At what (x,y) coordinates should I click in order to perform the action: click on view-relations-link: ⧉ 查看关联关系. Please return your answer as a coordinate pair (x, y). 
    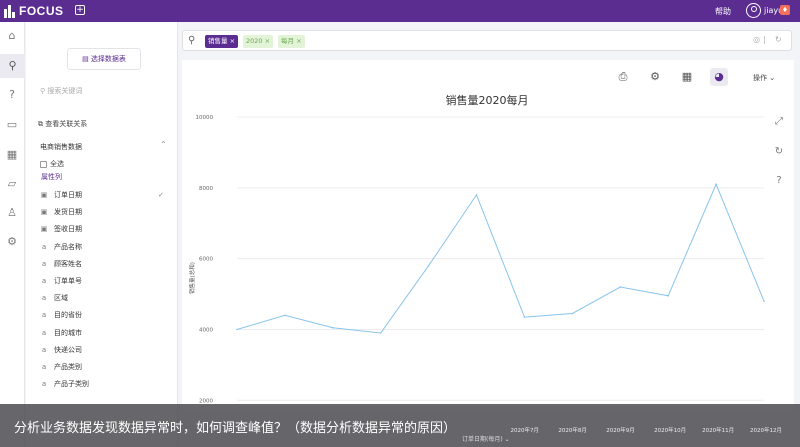
    Looking at the image, I should click on (62, 124).